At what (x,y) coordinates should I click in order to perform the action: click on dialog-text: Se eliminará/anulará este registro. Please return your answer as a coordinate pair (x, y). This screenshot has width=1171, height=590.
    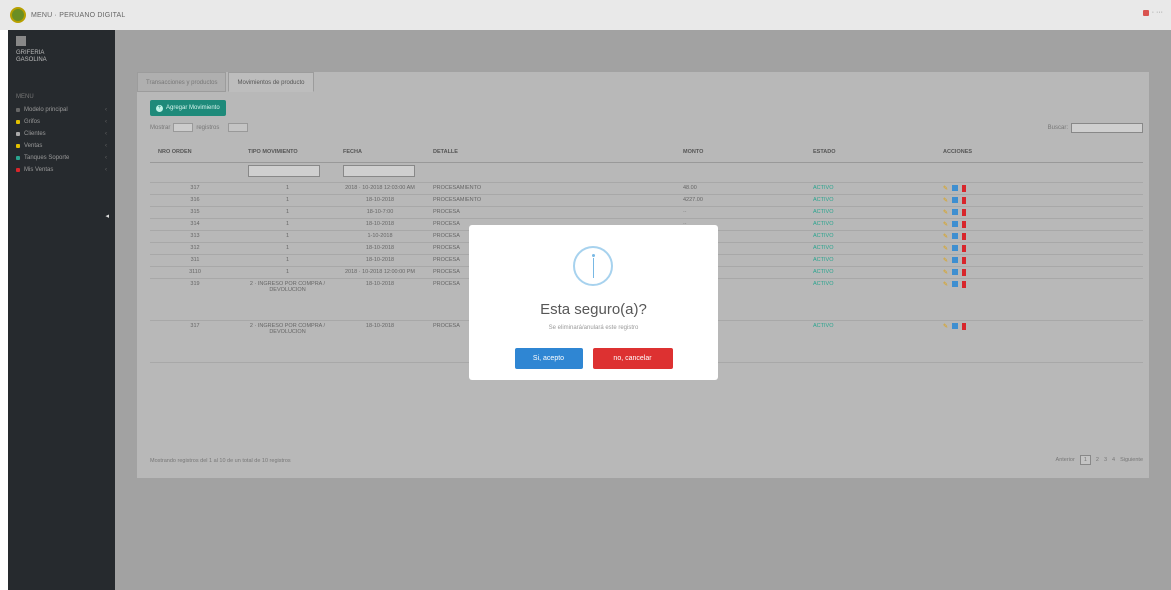
    Looking at the image, I should click on (593, 328).